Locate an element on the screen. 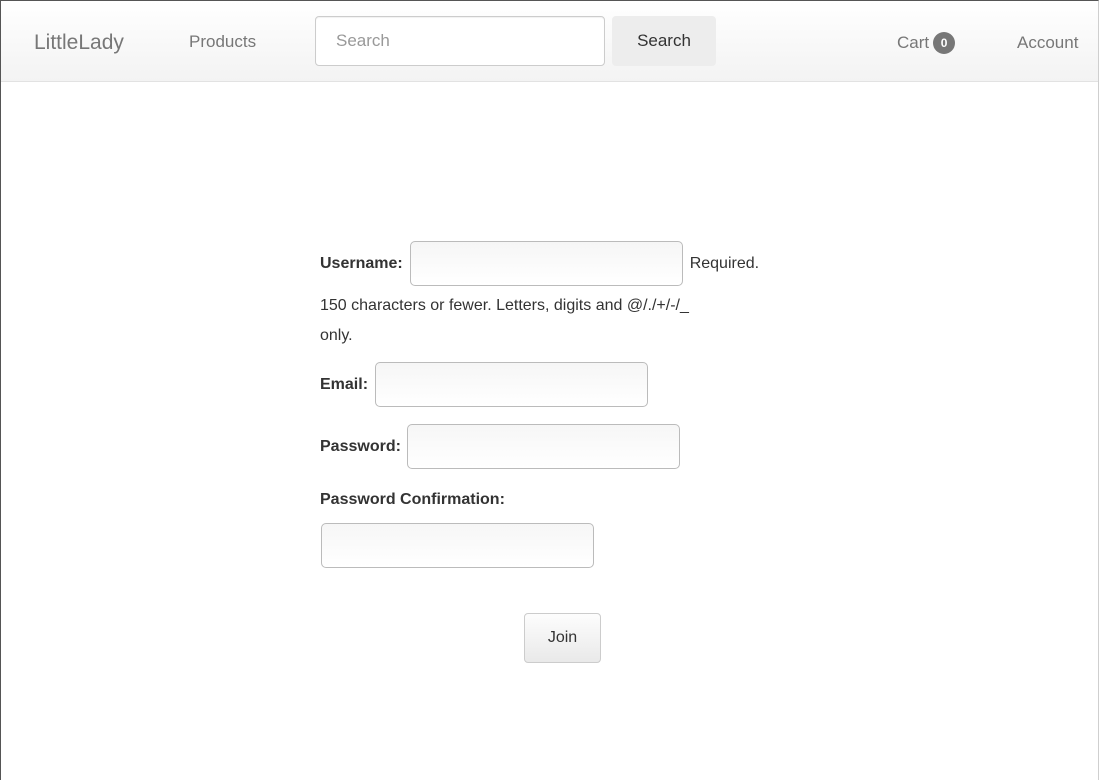 This screenshot has width=1099, height=781. nav-products-link: Products is located at coordinates (222, 42).